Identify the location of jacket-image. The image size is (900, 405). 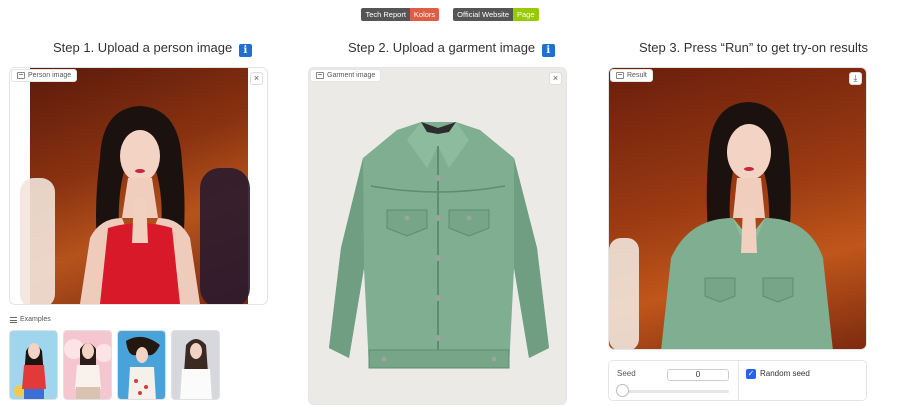
(439, 245).